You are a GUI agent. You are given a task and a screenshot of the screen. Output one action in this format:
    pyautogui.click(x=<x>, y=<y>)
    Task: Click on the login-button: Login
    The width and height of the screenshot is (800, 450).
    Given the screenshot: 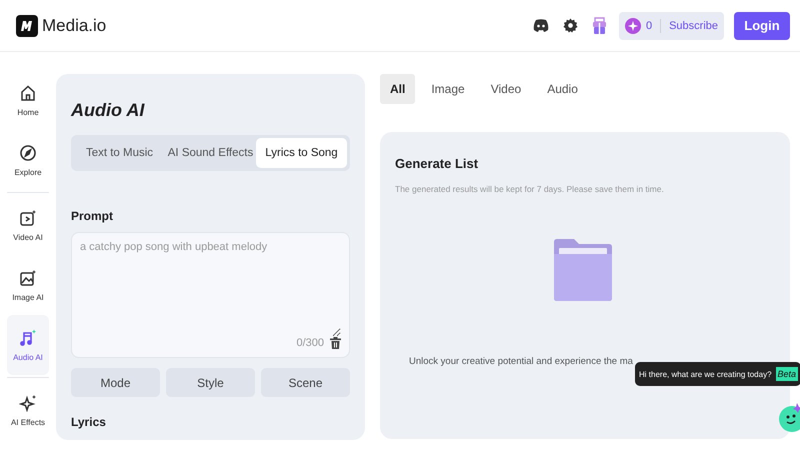 What is the action you would take?
    pyautogui.click(x=762, y=26)
    